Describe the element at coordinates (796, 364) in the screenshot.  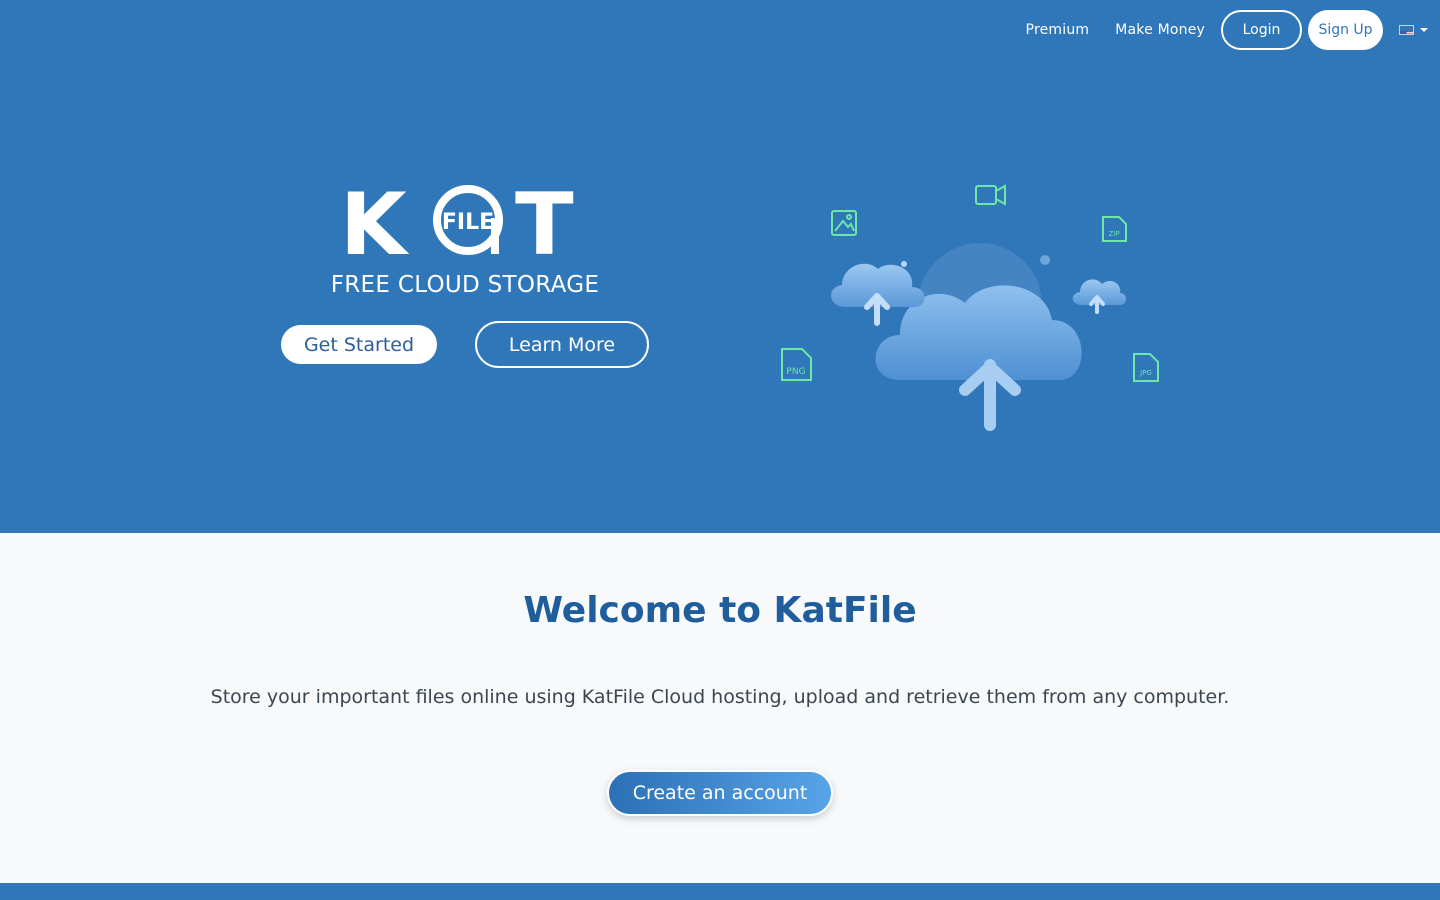
I see `png-file-icon: PNG` at that location.